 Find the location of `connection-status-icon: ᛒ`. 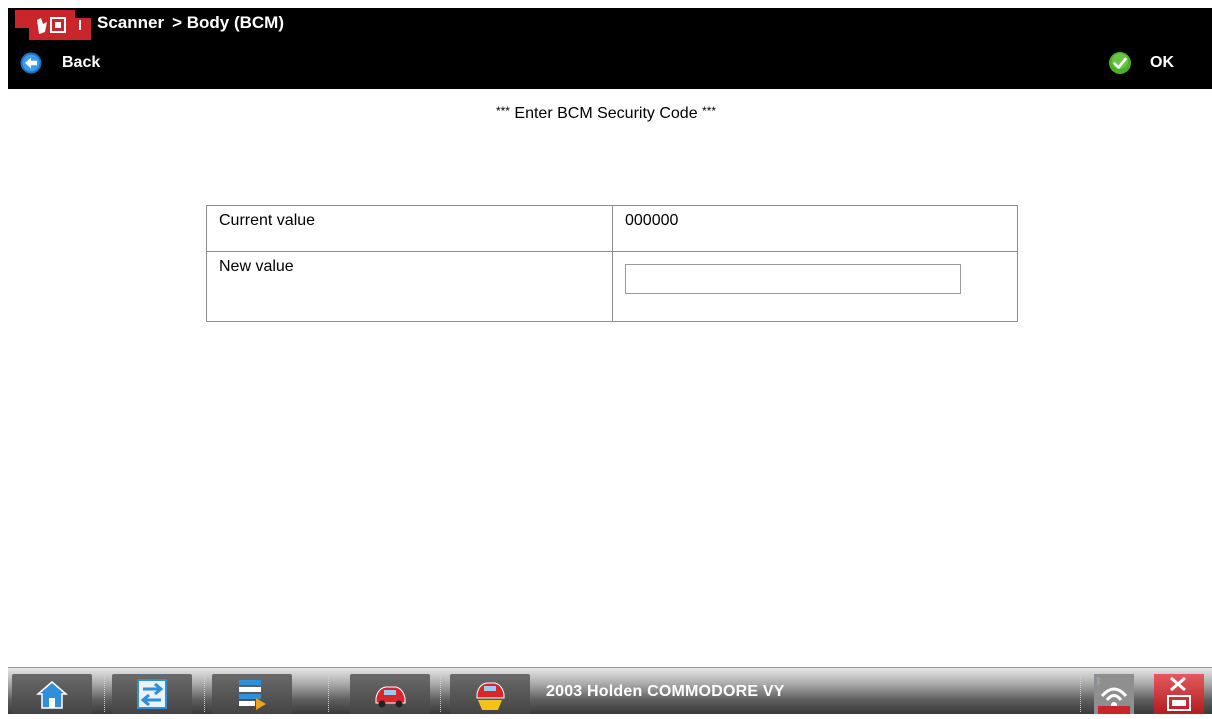

connection-status-icon: ᛒ is located at coordinates (1114, 694).